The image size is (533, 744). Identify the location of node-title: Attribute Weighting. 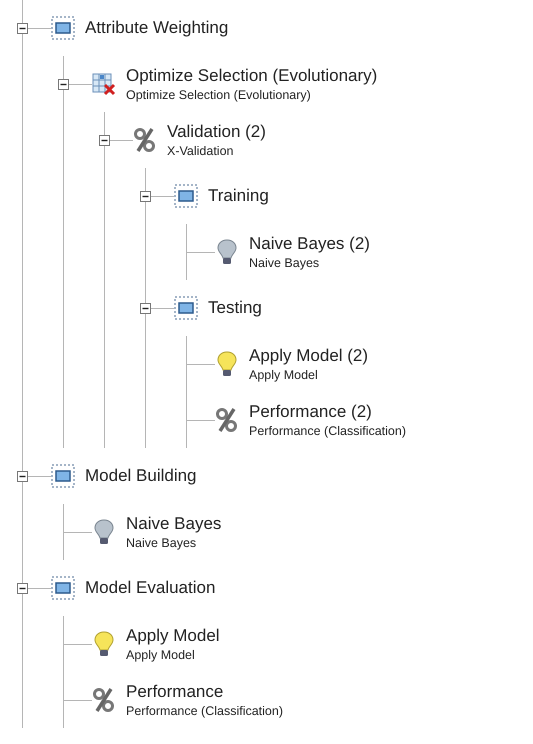
(156, 28).